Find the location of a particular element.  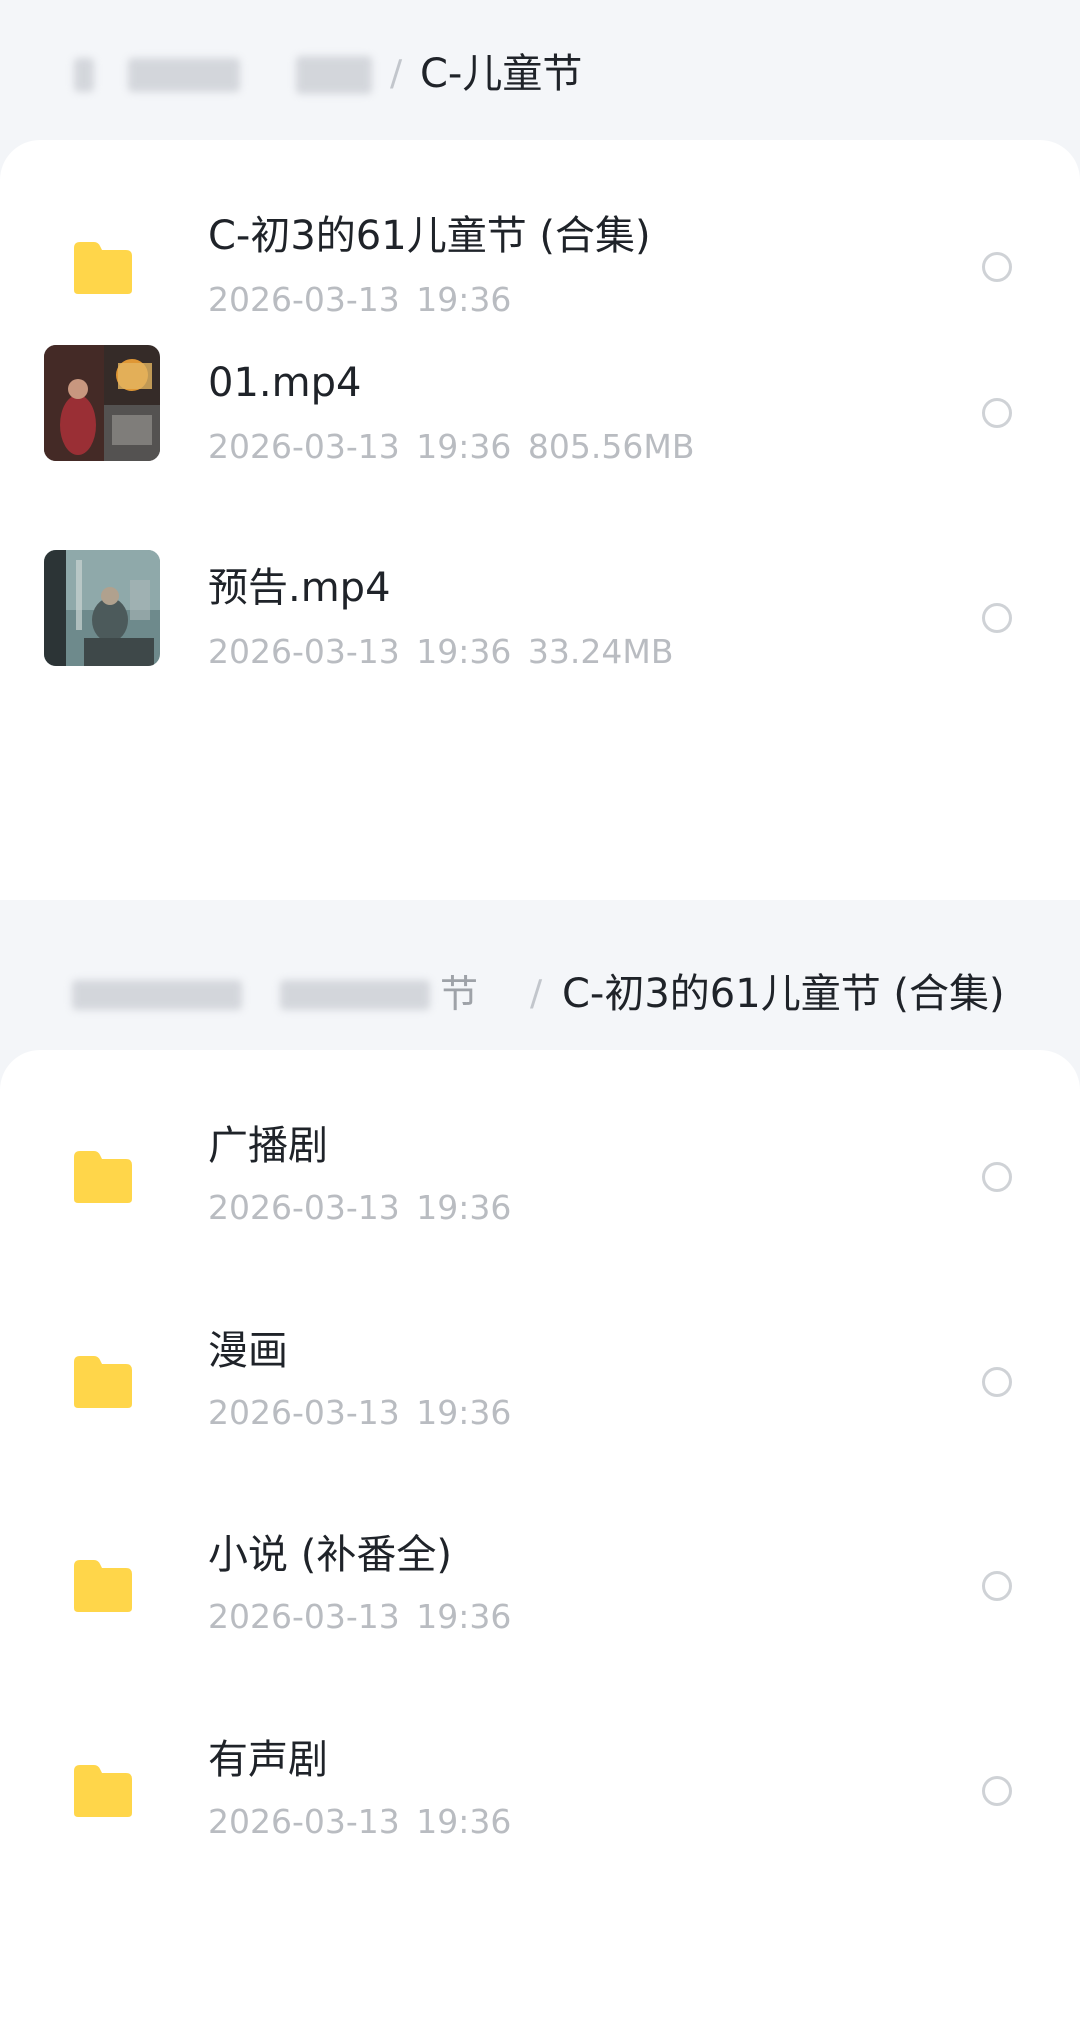

item-name: C-初3的61儿童节 (合集) is located at coordinates (429, 236).